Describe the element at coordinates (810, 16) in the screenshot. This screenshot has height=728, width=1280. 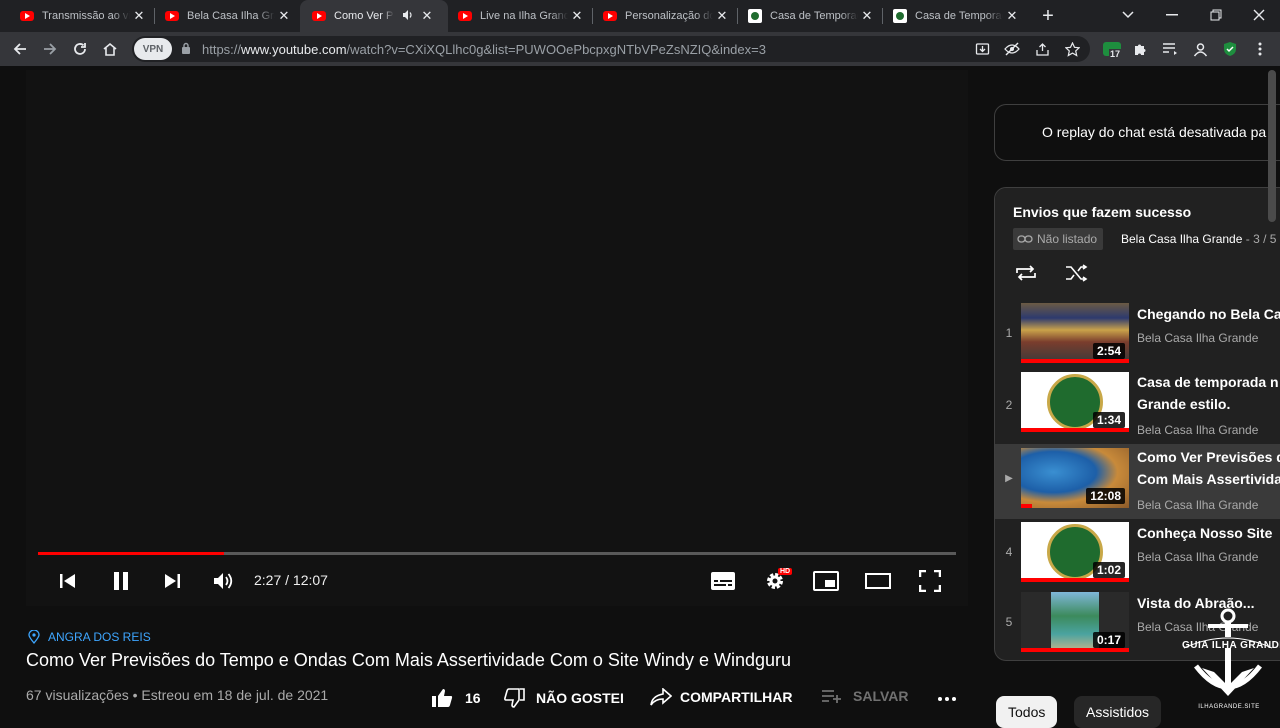
I see `tab-casa-temporada-1: Casa de Temporada ✕` at that location.